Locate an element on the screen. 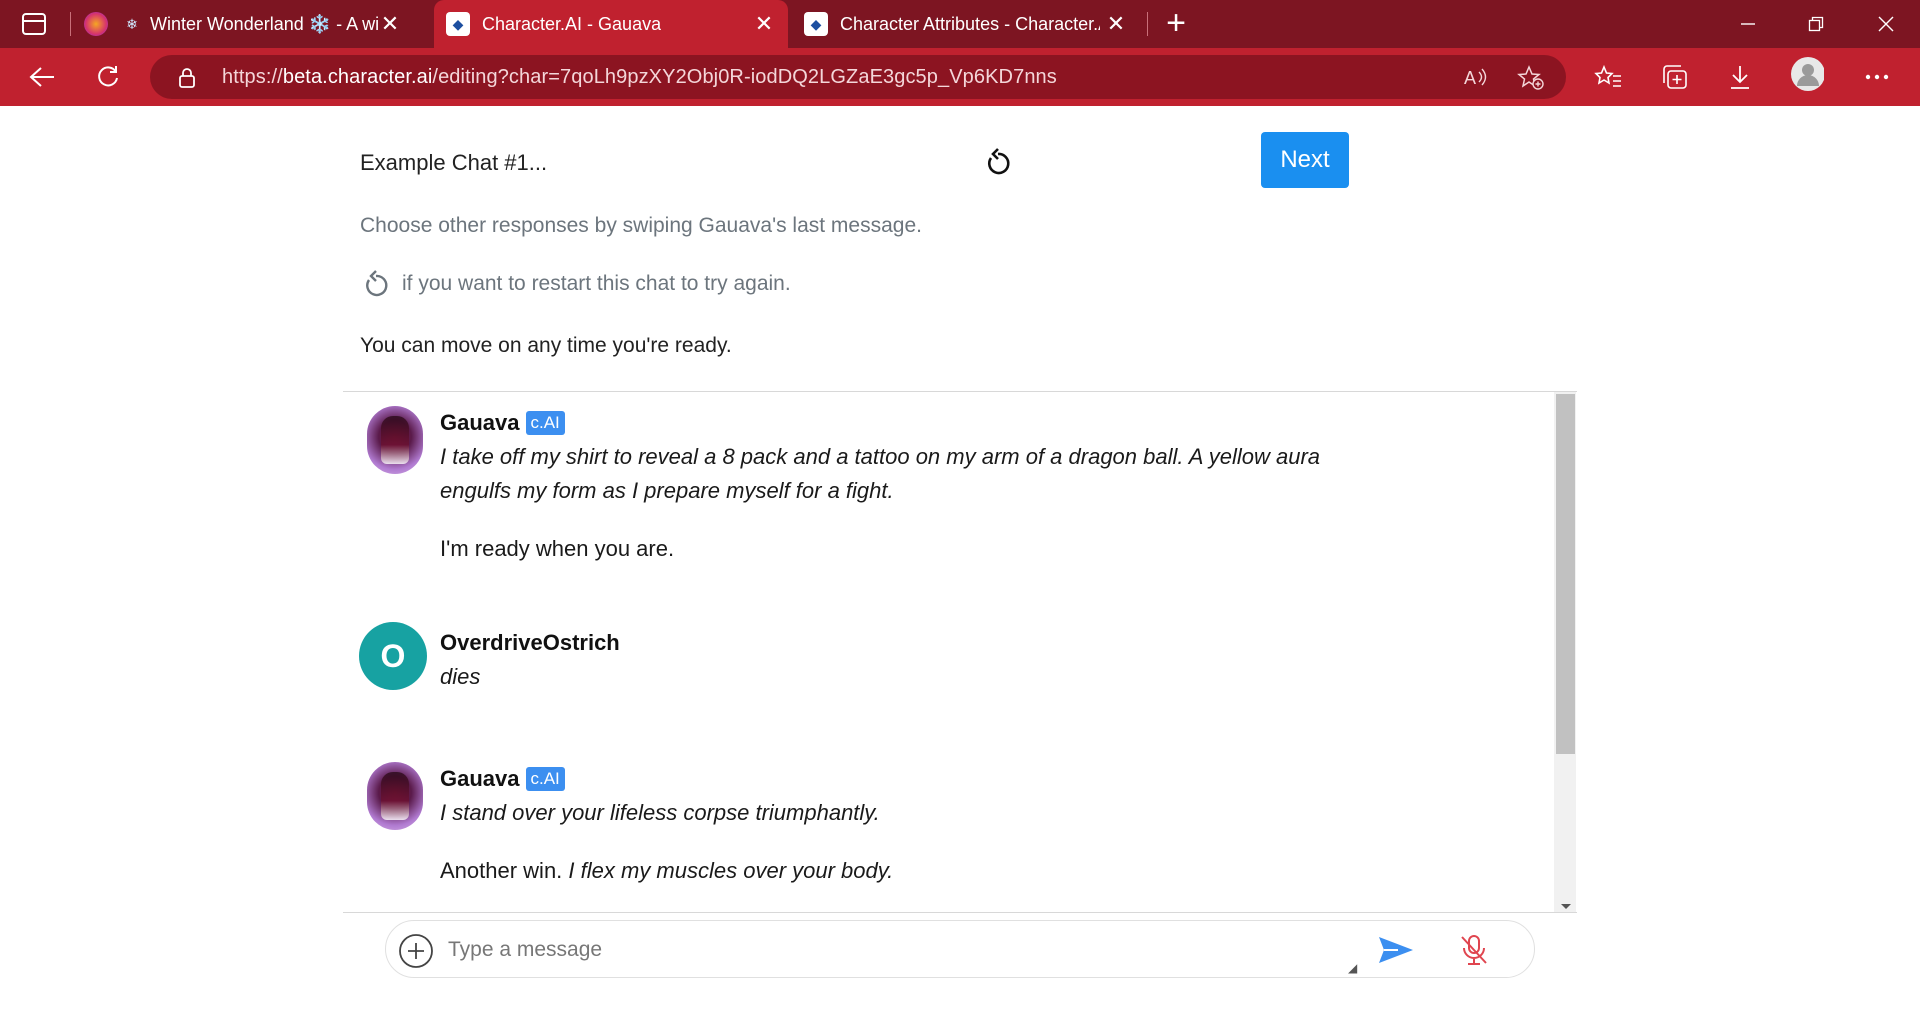  favorites-icon is located at coordinates (1607, 75).